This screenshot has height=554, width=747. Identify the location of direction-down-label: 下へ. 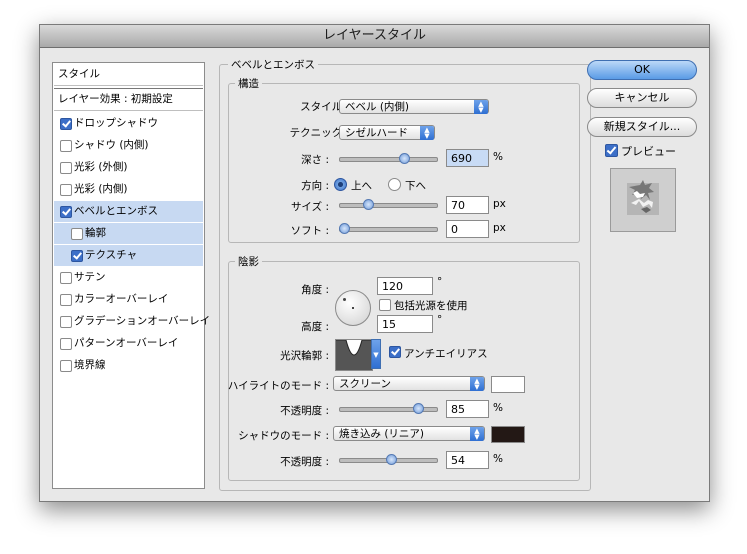
(415, 186).